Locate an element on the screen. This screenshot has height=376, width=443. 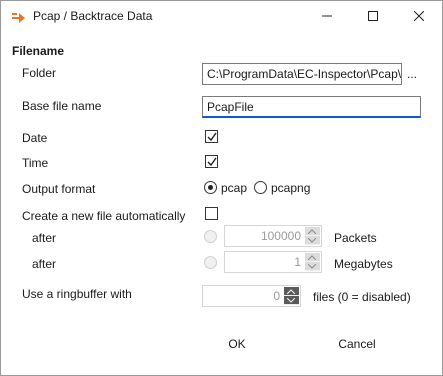
ringbuffer-label: Use a ringbuffer with is located at coordinates (77, 294).